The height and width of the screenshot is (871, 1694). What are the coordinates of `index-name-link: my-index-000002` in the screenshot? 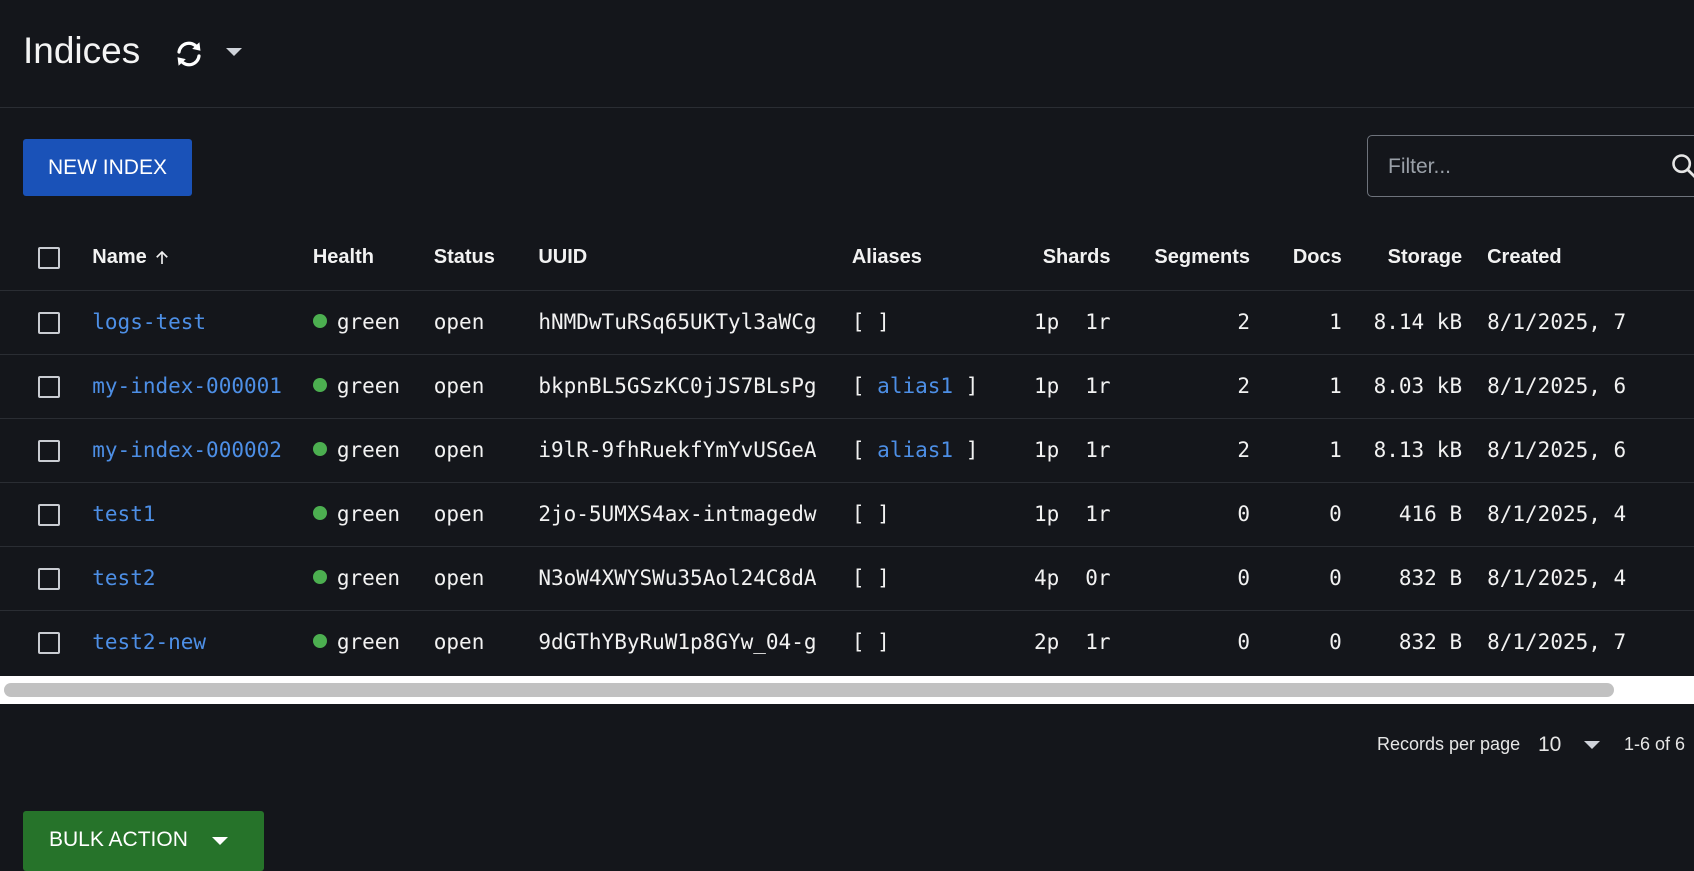 It's located at (187, 450).